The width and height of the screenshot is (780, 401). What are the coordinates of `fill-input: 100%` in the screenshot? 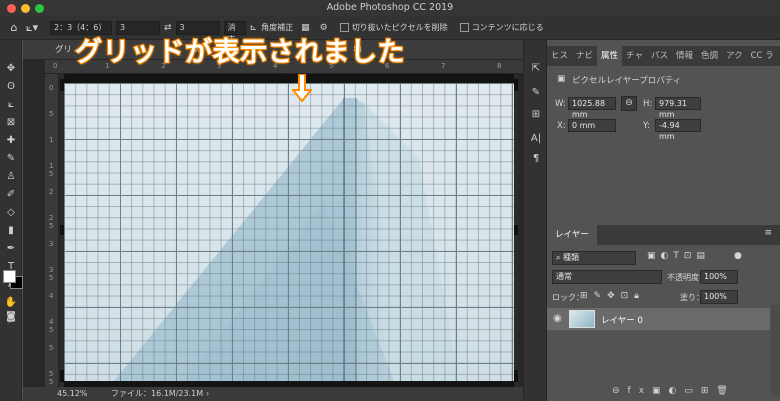 It's located at (719, 297).